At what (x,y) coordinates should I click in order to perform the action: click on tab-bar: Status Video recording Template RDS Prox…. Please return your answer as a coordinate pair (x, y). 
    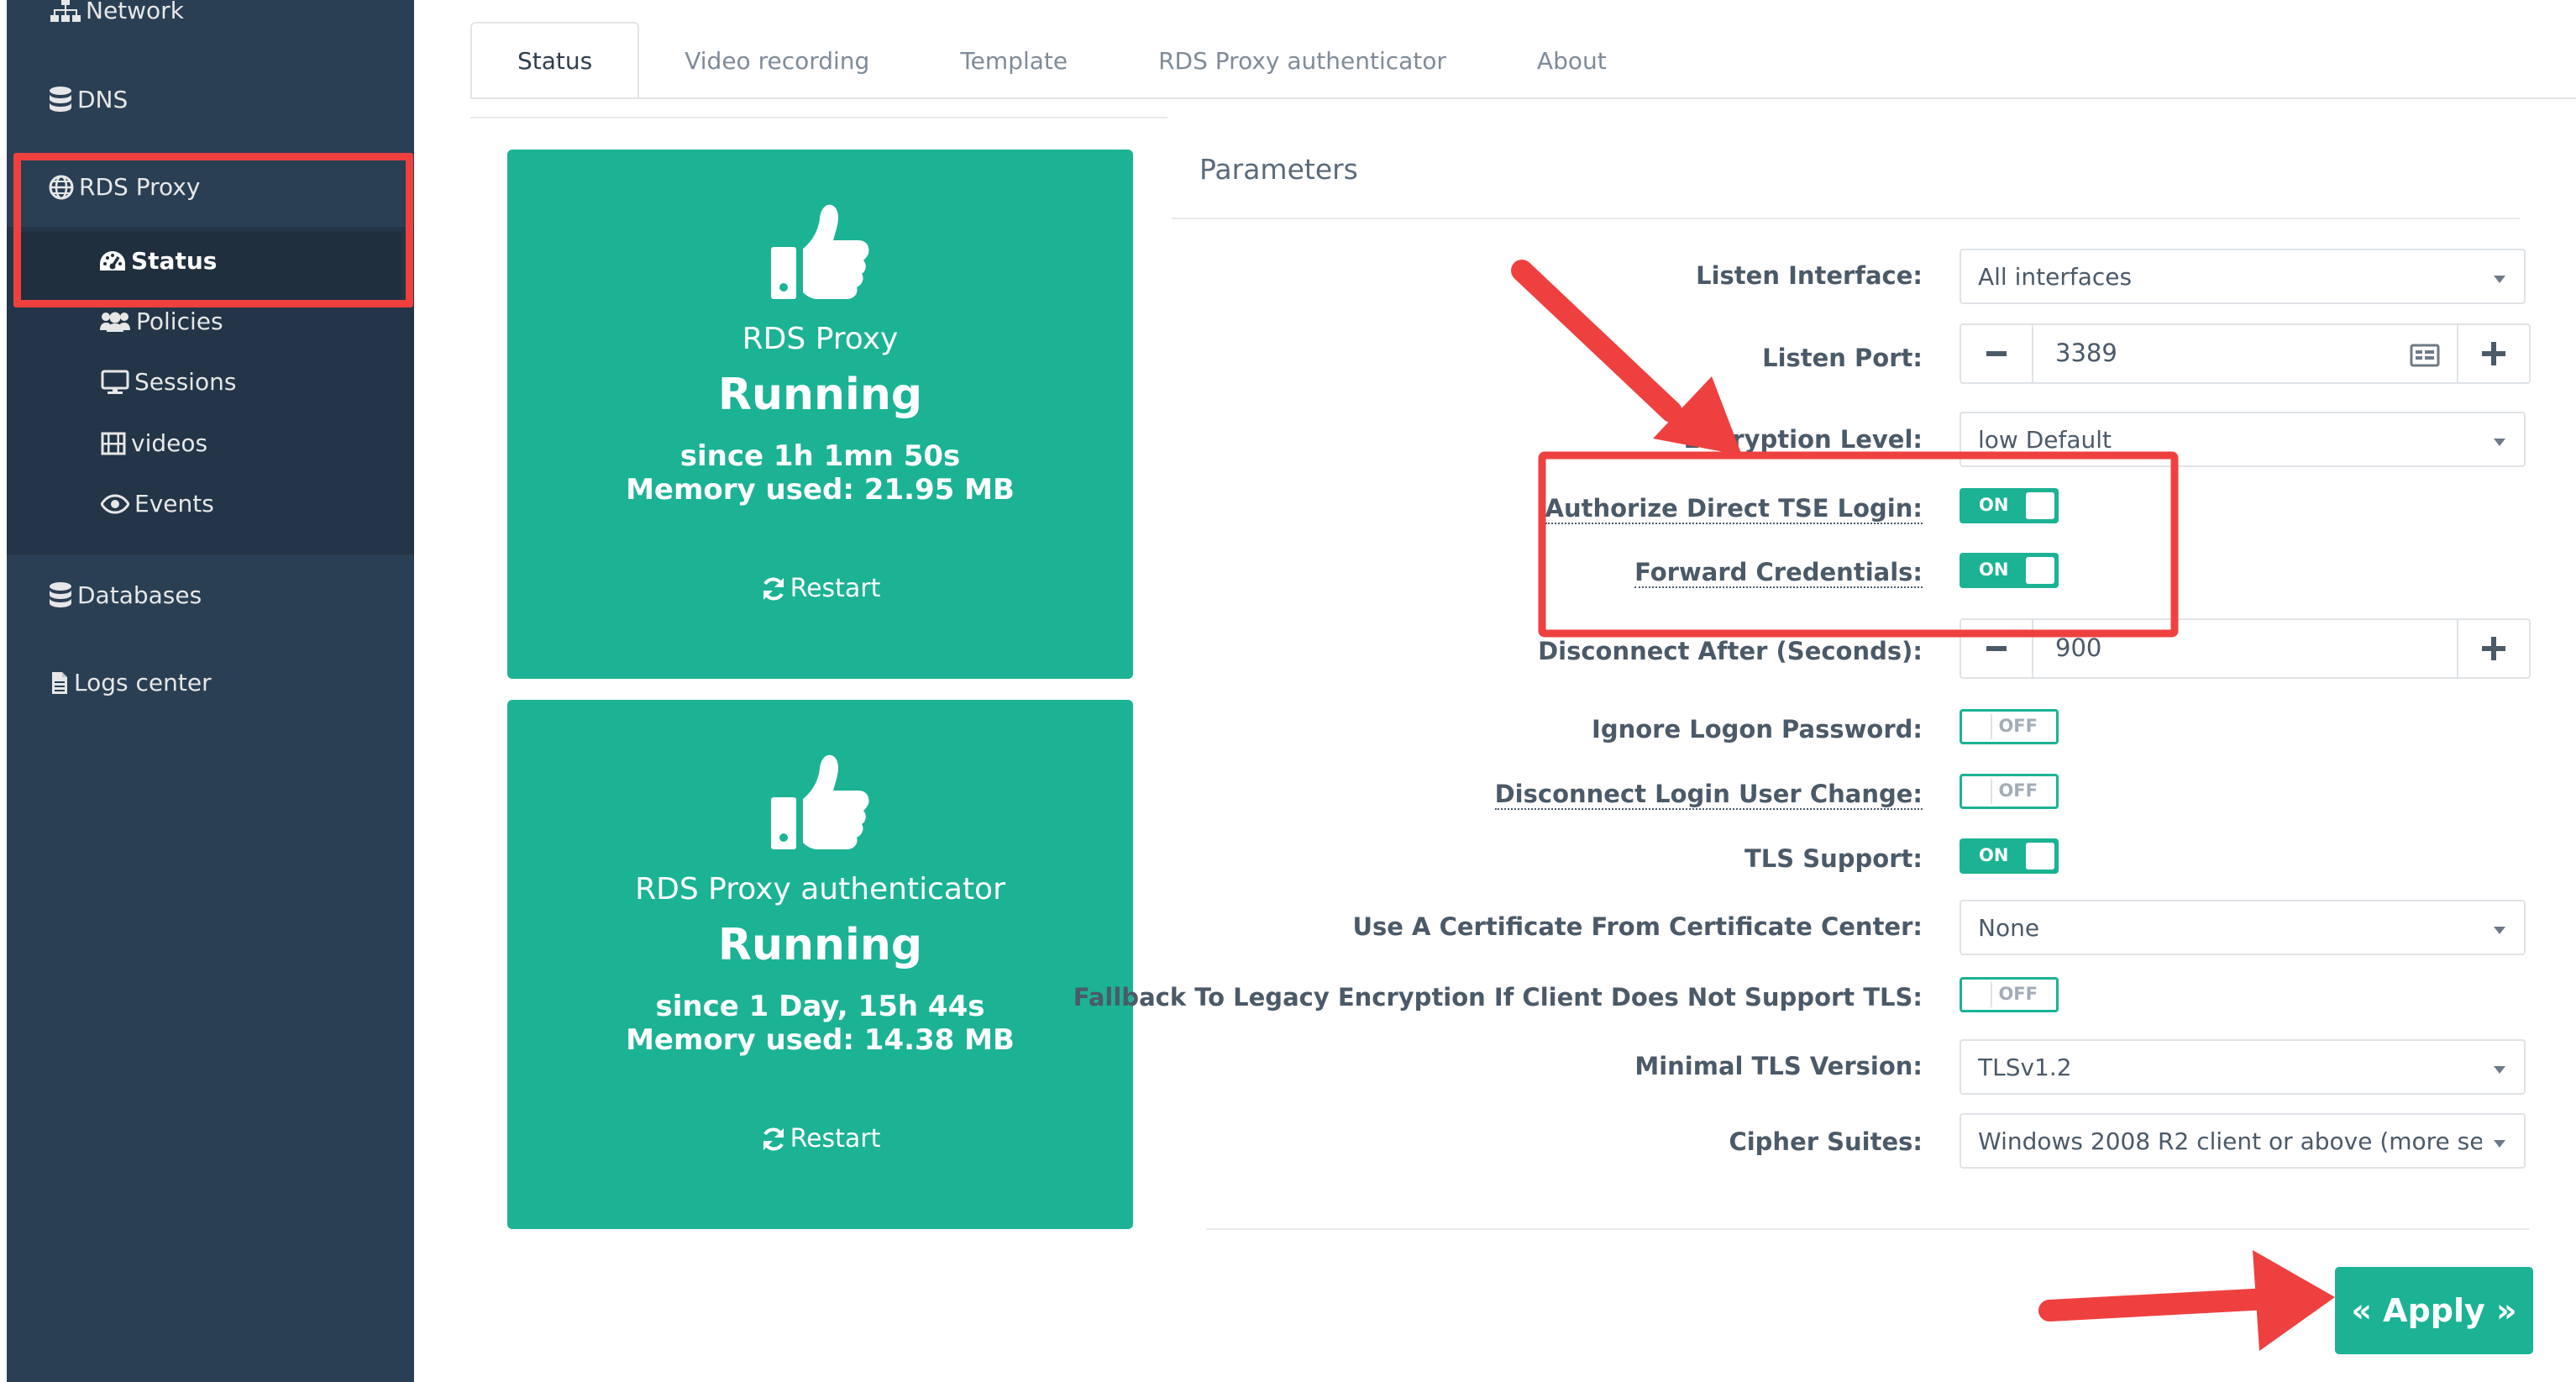
    Looking at the image, I should click on (1061, 60).